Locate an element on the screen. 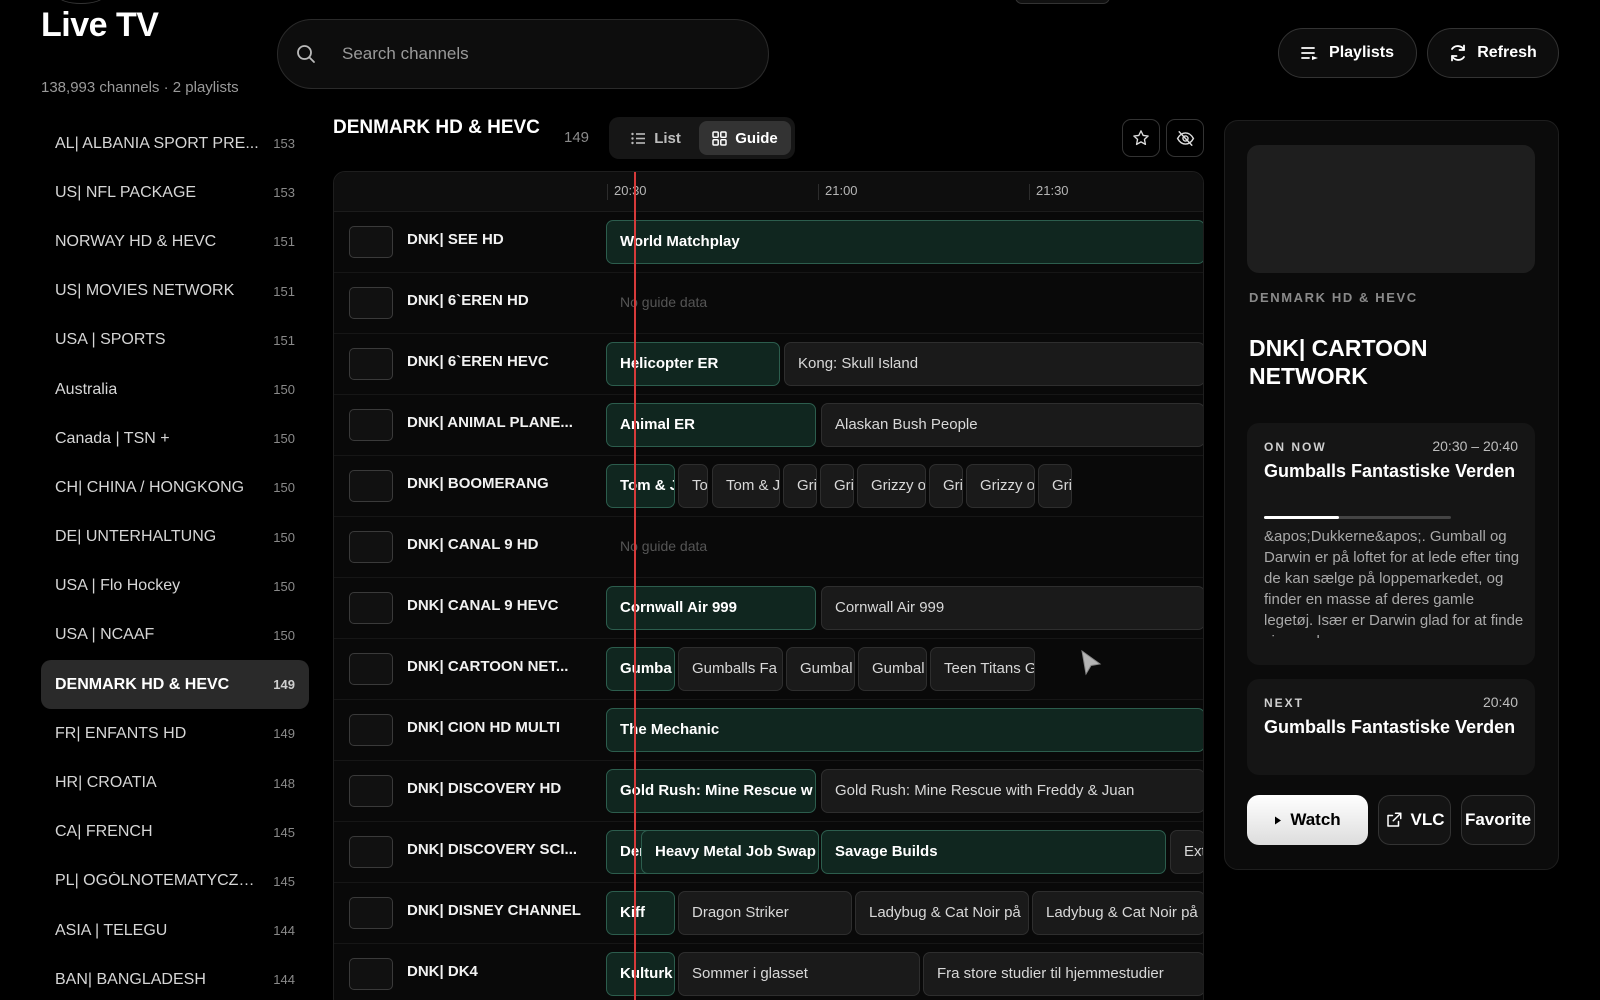 This screenshot has width=1600, height=1000. program-block: Teen Titans G is located at coordinates (982, 669).